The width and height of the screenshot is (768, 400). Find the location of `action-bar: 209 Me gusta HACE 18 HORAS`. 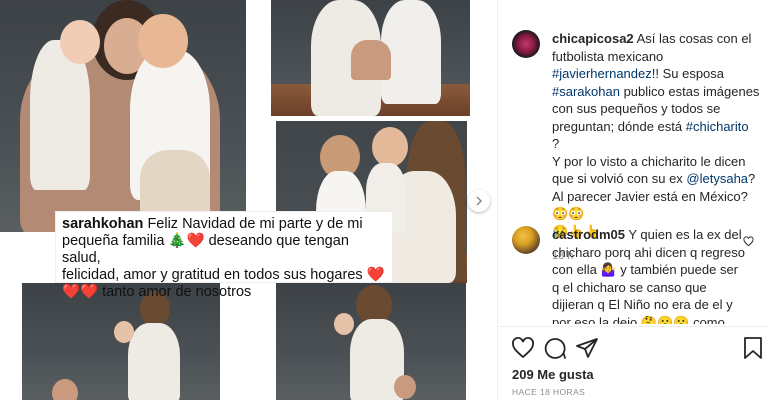

action-bar: 209 Me gusta HACE 18 HORAS is located at coordinates (633, 363).